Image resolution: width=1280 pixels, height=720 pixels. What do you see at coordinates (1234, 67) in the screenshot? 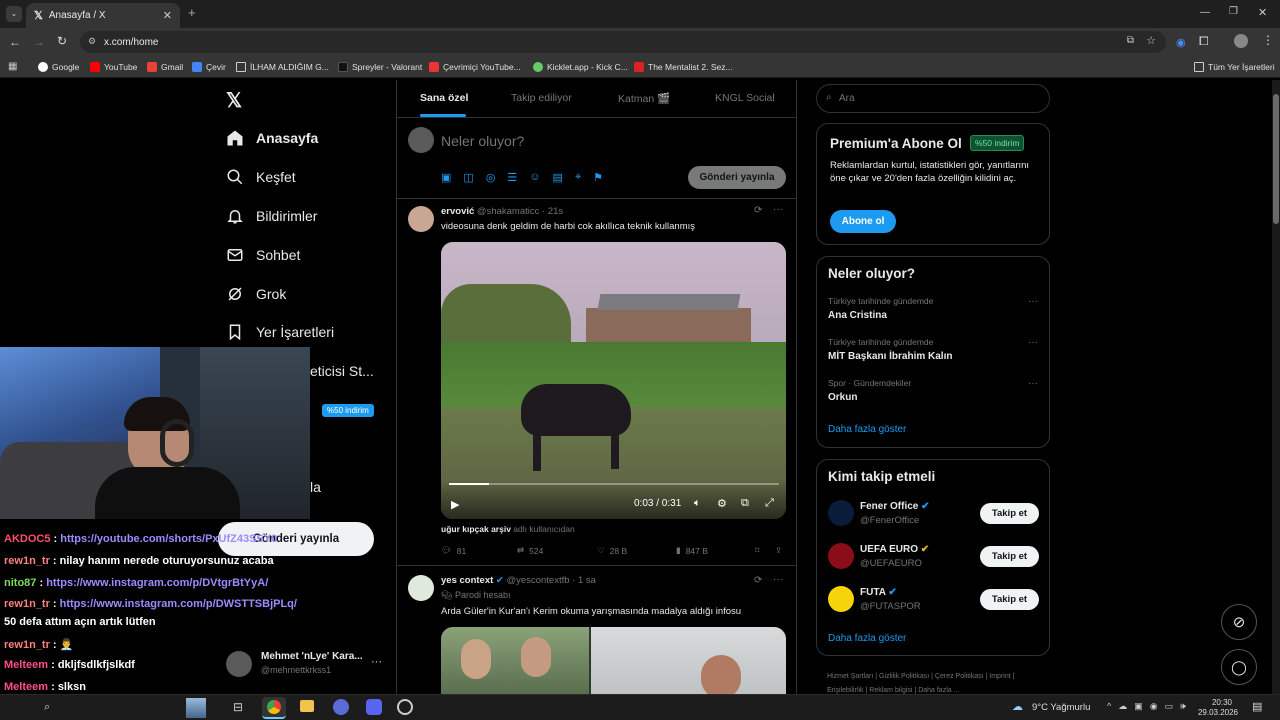
I see `all-bookmarks-folder: Tüm Yer İşaretleri` at bounding box center [1234, 67].